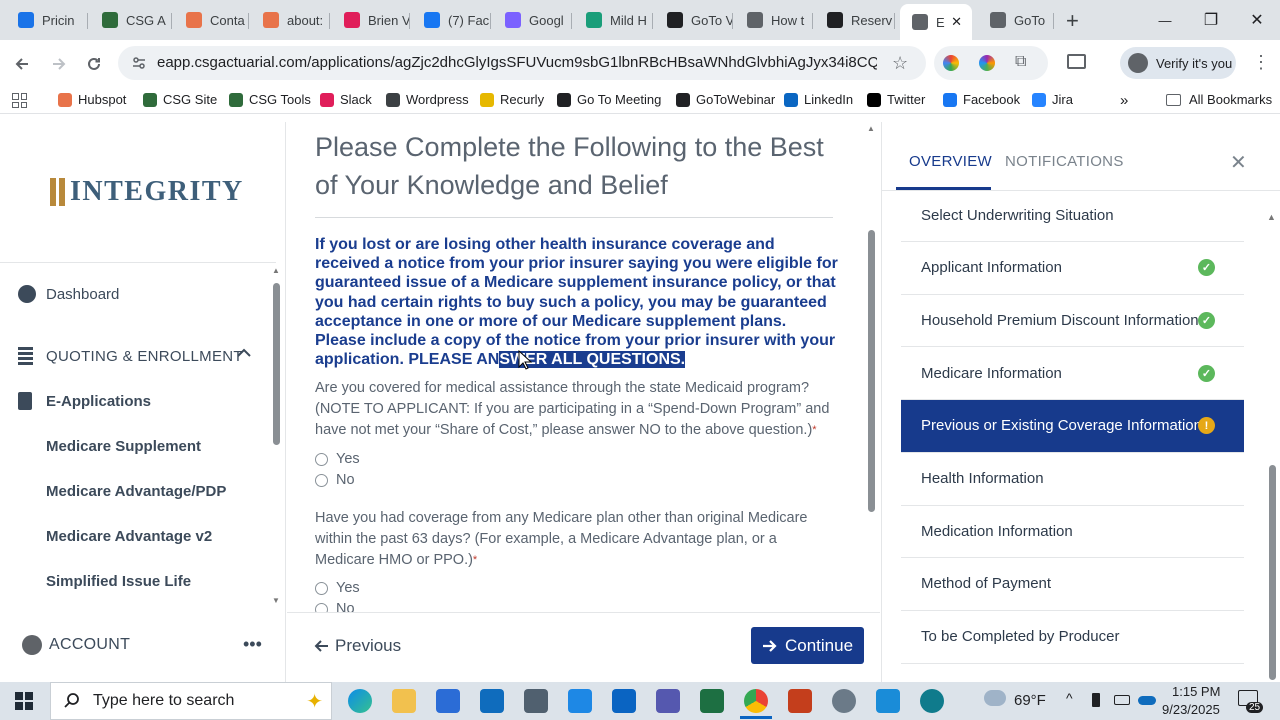 The height and width of the screenshot is (720, 1280). I want to click on section-item: Medication Information, so click(1072, 532).